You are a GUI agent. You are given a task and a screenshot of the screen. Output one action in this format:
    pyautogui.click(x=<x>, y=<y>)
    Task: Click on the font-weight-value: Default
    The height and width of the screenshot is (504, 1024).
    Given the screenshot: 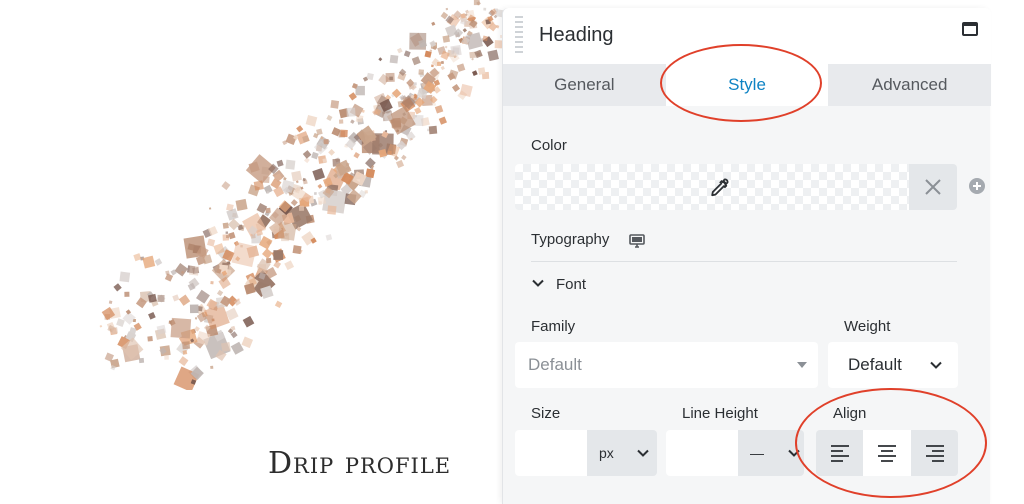 What is the action you would take?
    pyautogui.click(x=875, y=364)
    